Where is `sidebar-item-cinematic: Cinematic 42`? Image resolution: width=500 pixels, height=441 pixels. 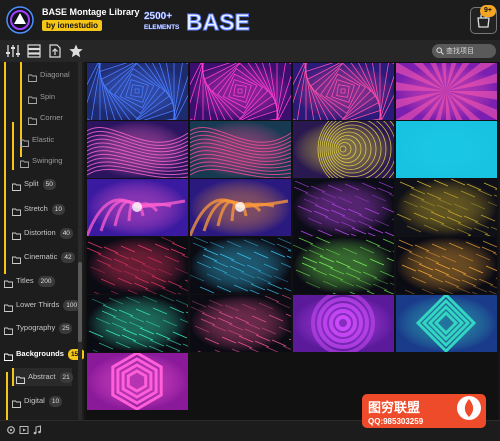
sidebar-item-cinematic: Cinematic 42 is located at coordinates (43, 257).